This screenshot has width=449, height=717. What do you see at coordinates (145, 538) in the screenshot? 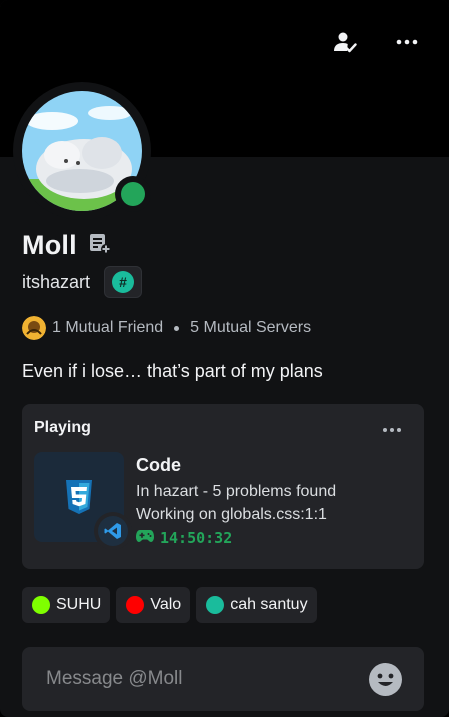
I see `gamepad-icon` at bounding box center [145, 538].